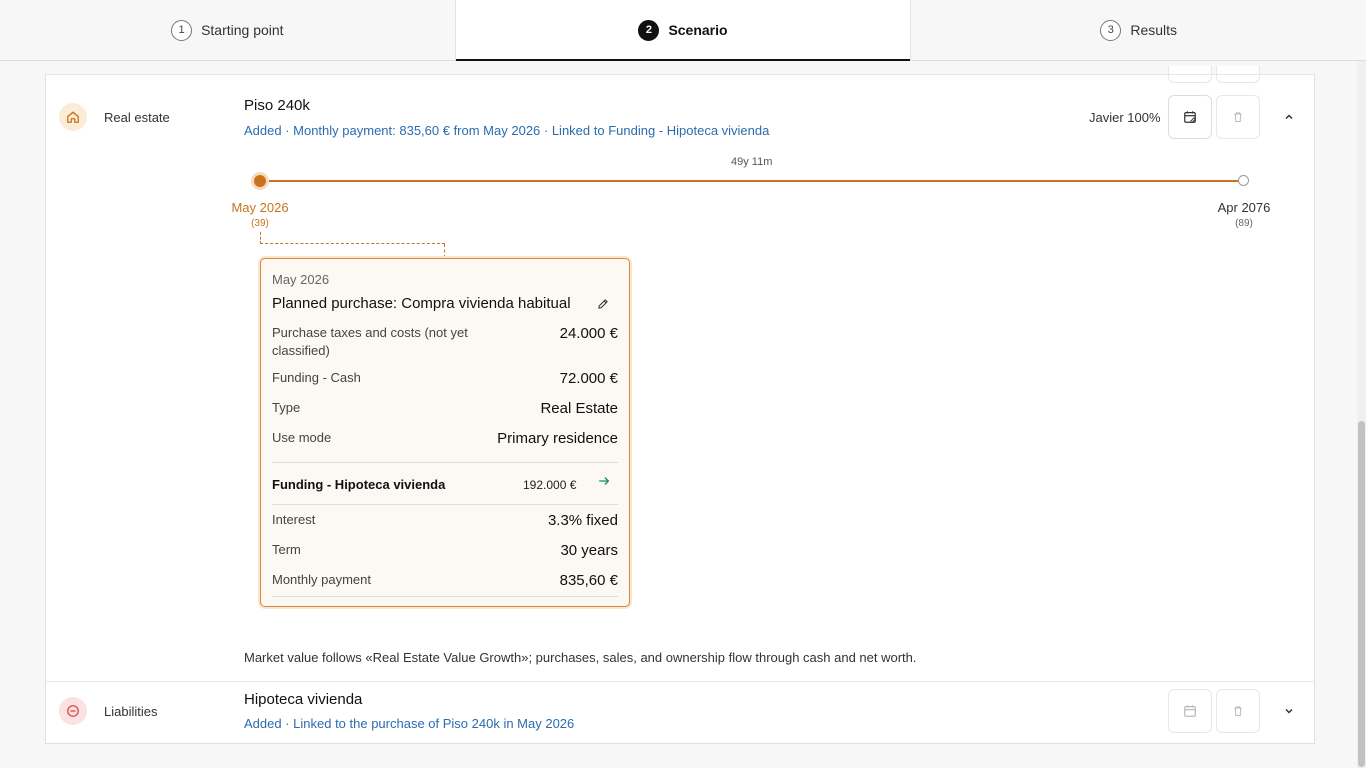  I want to click on timeline-end-date: Apr 2076, so click(1244, 207).